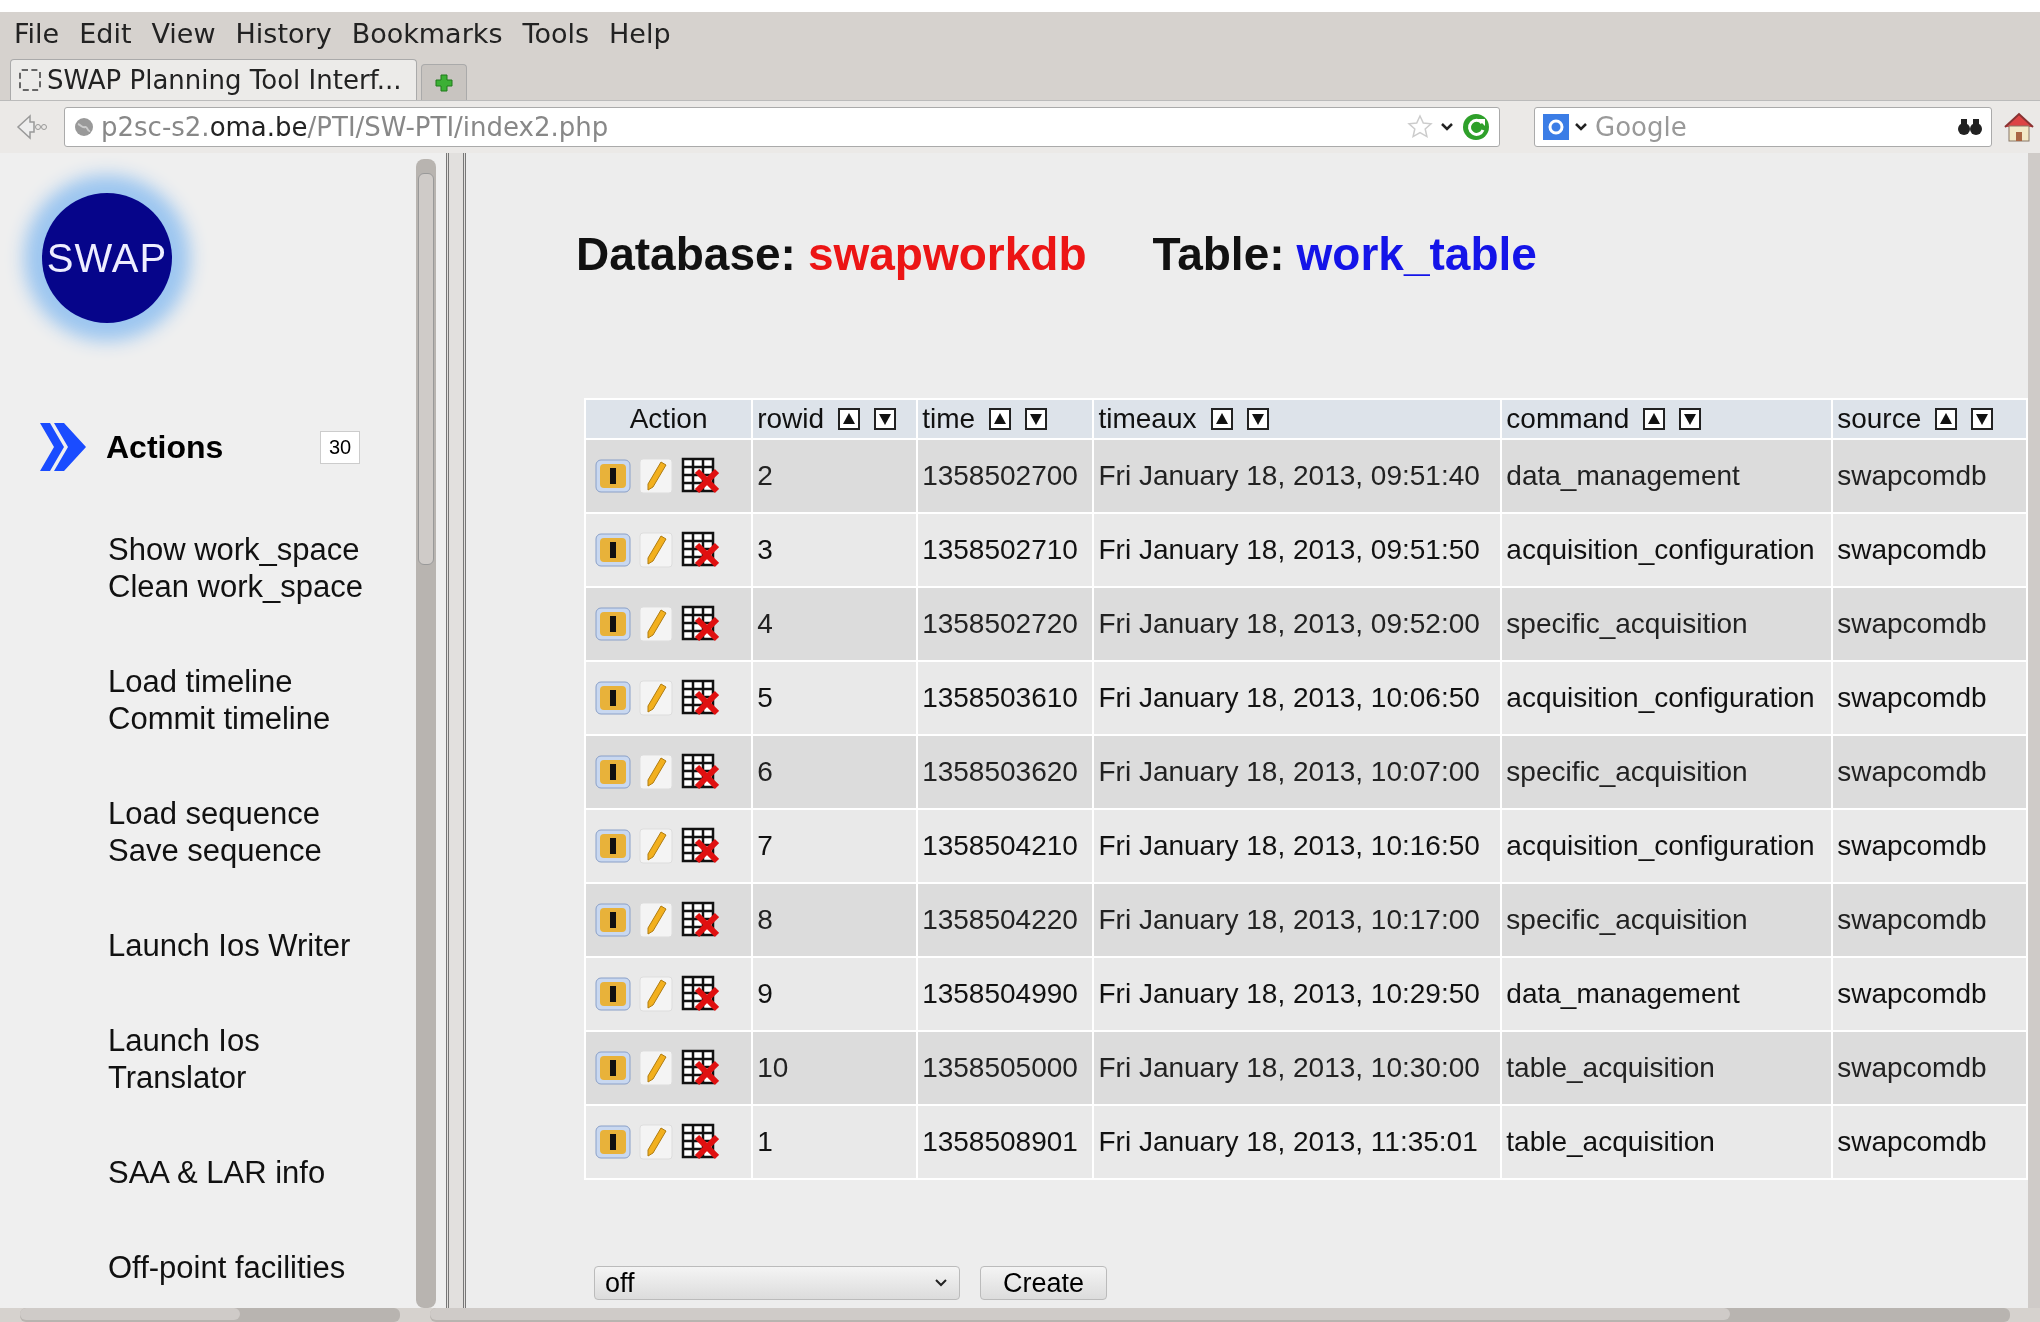 The height and width of the screenshot is (1322, 2040). Describe the element at coordinates (835, 550) in the screenshot. I see `table-cell: 3` at that location.